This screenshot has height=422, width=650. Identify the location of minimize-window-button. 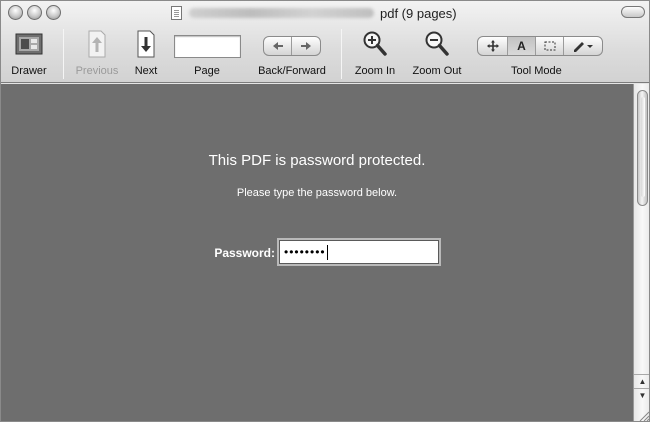
(34, 12).